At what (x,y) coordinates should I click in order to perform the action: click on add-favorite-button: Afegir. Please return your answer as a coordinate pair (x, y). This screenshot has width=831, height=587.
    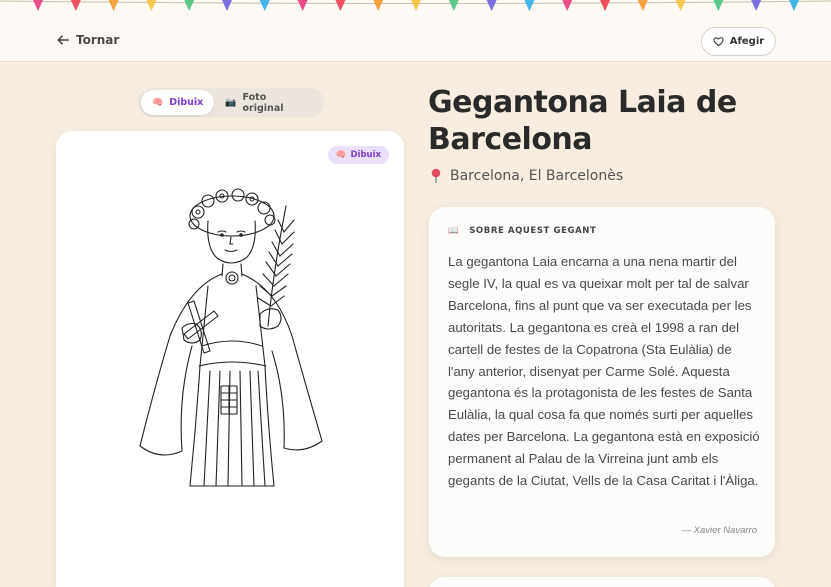
    Looking at the image, I should click on (738, 41).